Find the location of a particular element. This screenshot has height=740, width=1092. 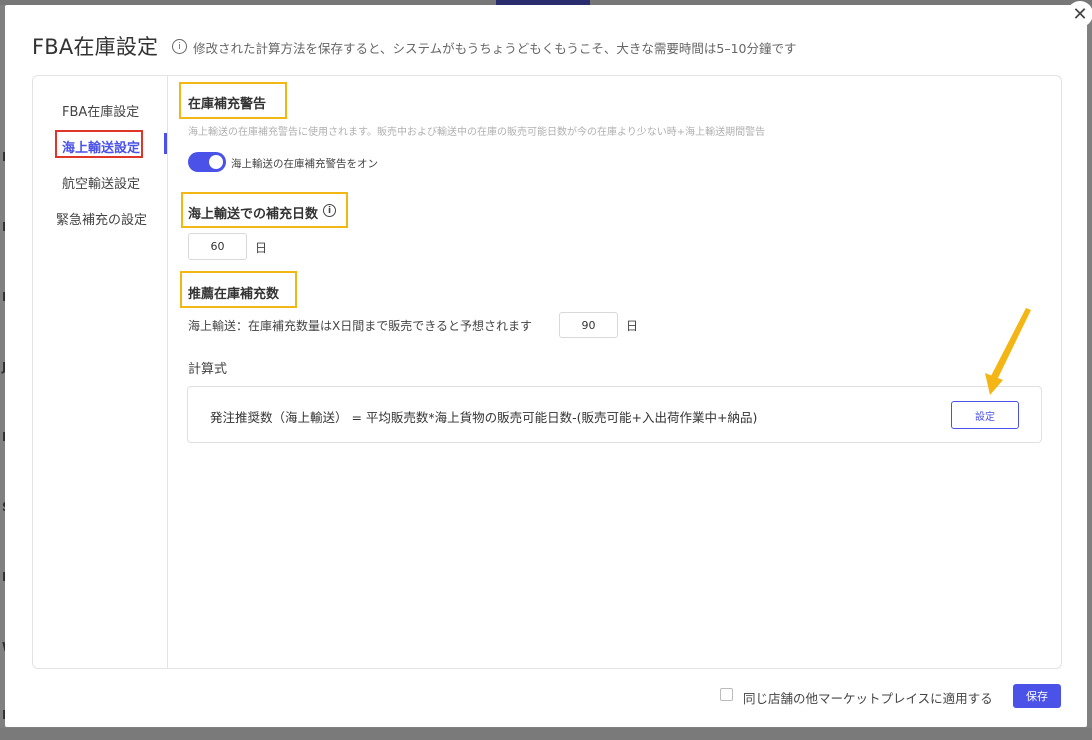

save-button: 保存 is located at coordinates (1037, 696).